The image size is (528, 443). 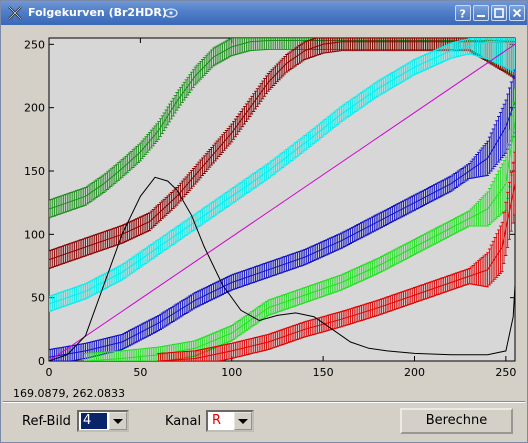 What do you see at coordinates (230, 421) in the screenshot?
I see `kanal-combo: R` at bounding box center [230, 421].